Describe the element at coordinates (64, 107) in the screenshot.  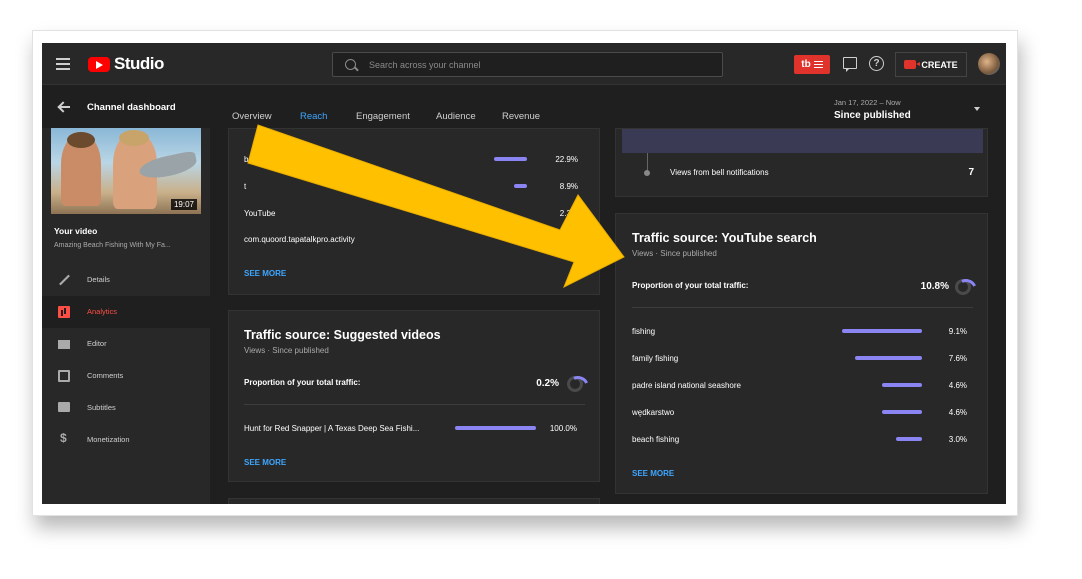
I see `back-arrow-icon` at that location.